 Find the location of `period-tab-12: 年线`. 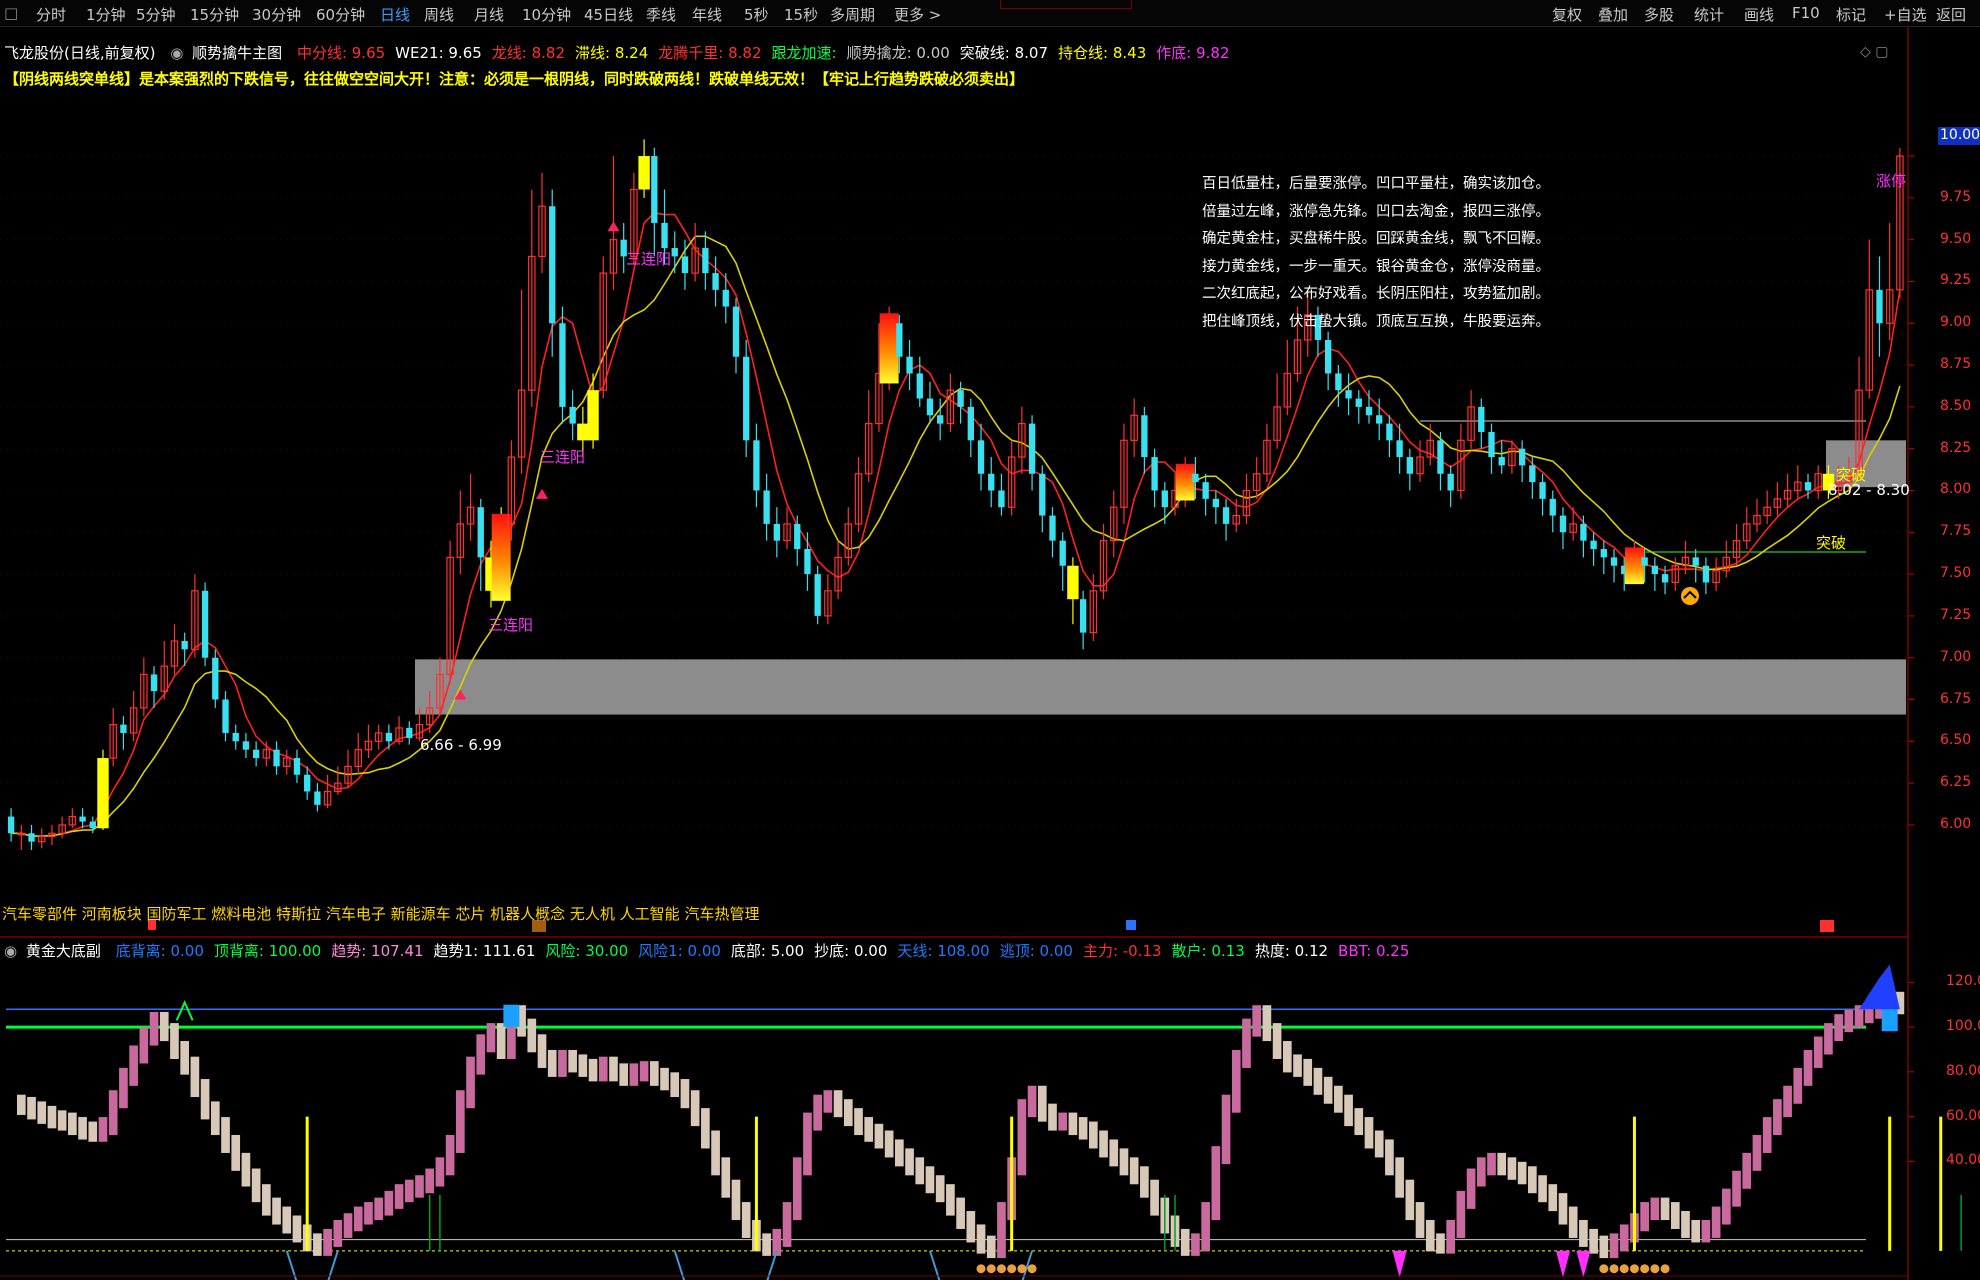

period-tab-12: 年线 is located at coordinates (707, 14).